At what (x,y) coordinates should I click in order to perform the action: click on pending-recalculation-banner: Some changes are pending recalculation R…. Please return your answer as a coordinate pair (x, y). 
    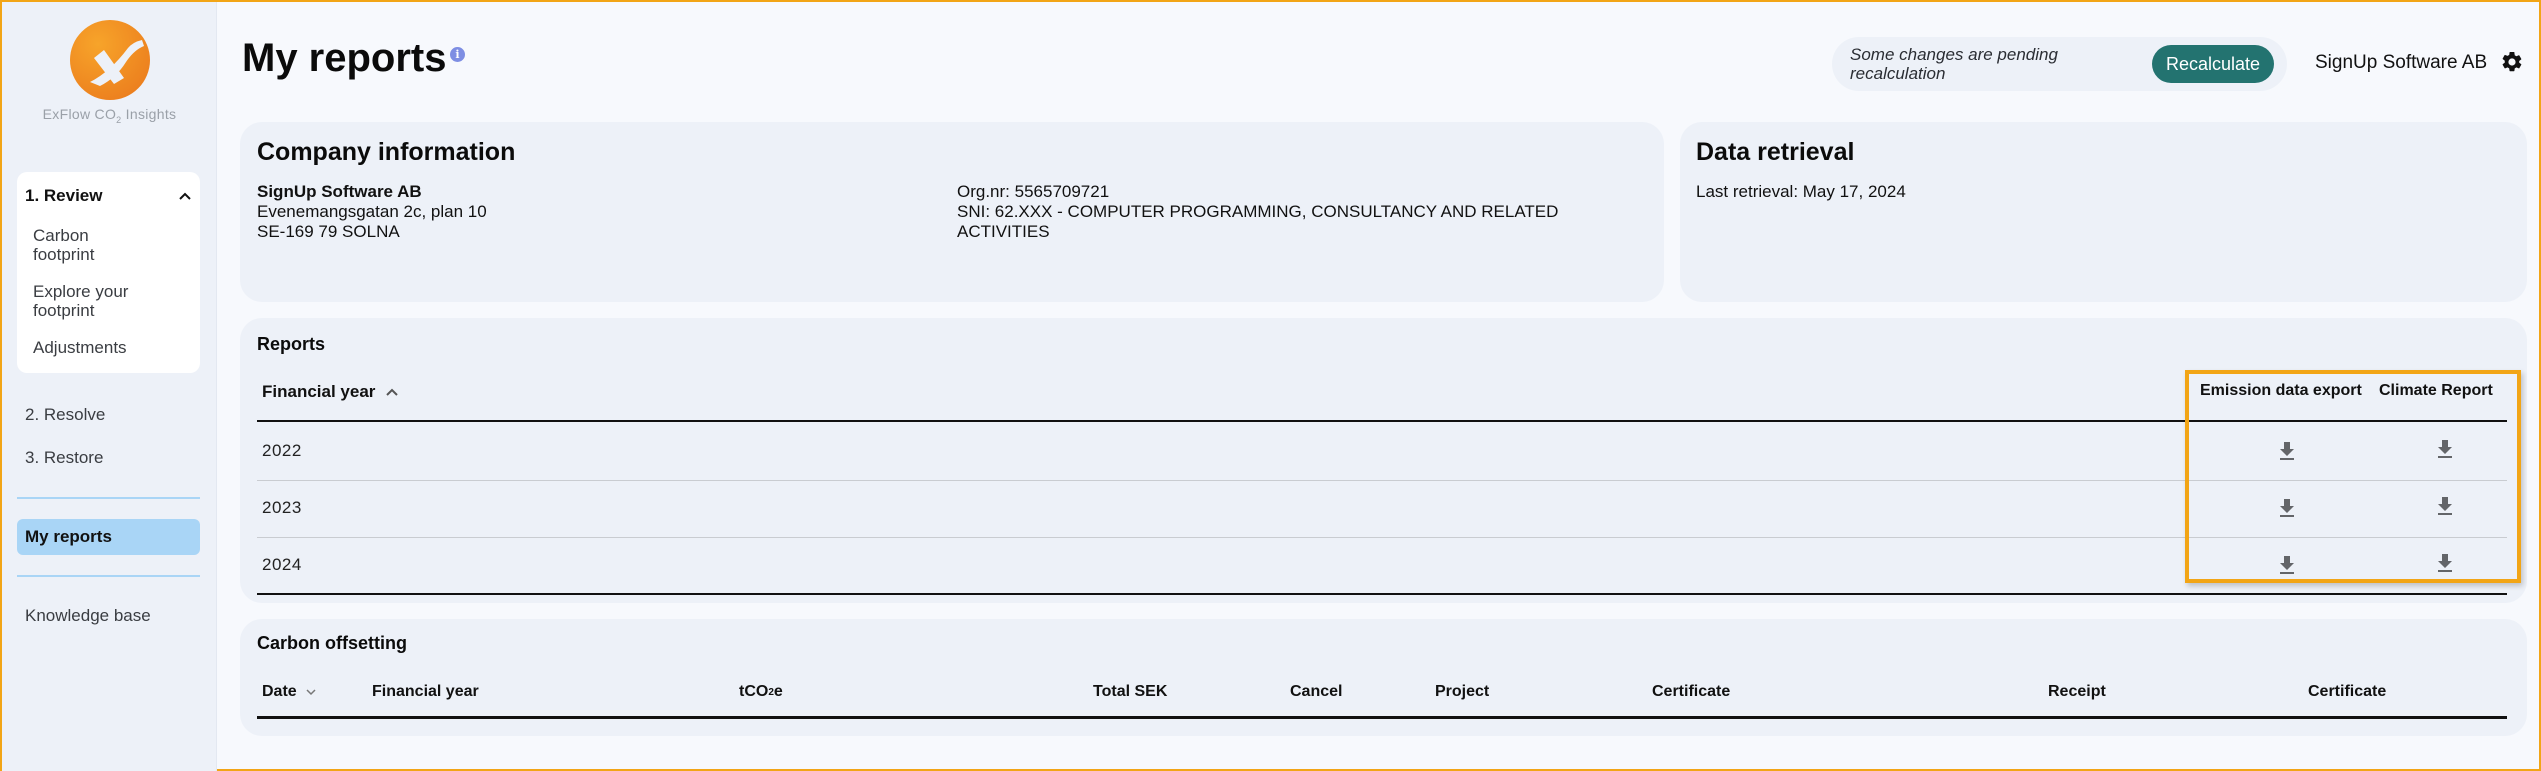
    Looking at the image, I should click on (2059, 64).